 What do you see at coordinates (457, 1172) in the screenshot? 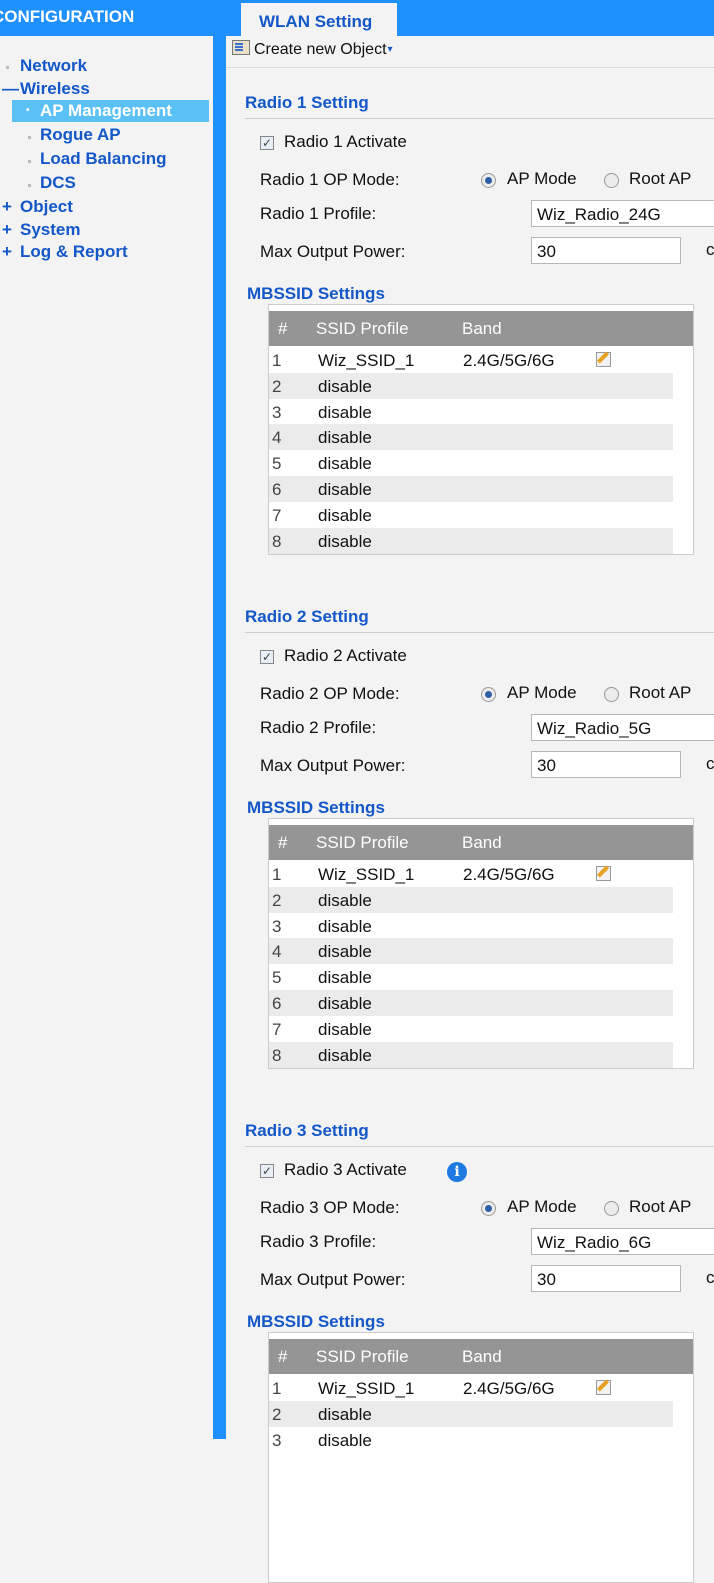
I see `info-icon: i` at bounding box center [457, 1172].